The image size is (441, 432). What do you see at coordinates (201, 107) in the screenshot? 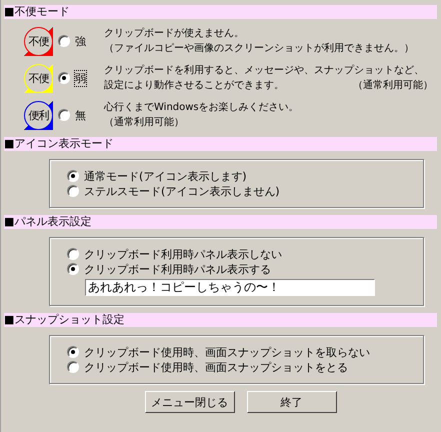
I see `description-text: 心行くまでWindowsをお楽しみください。` at bounding box center [201, 107].